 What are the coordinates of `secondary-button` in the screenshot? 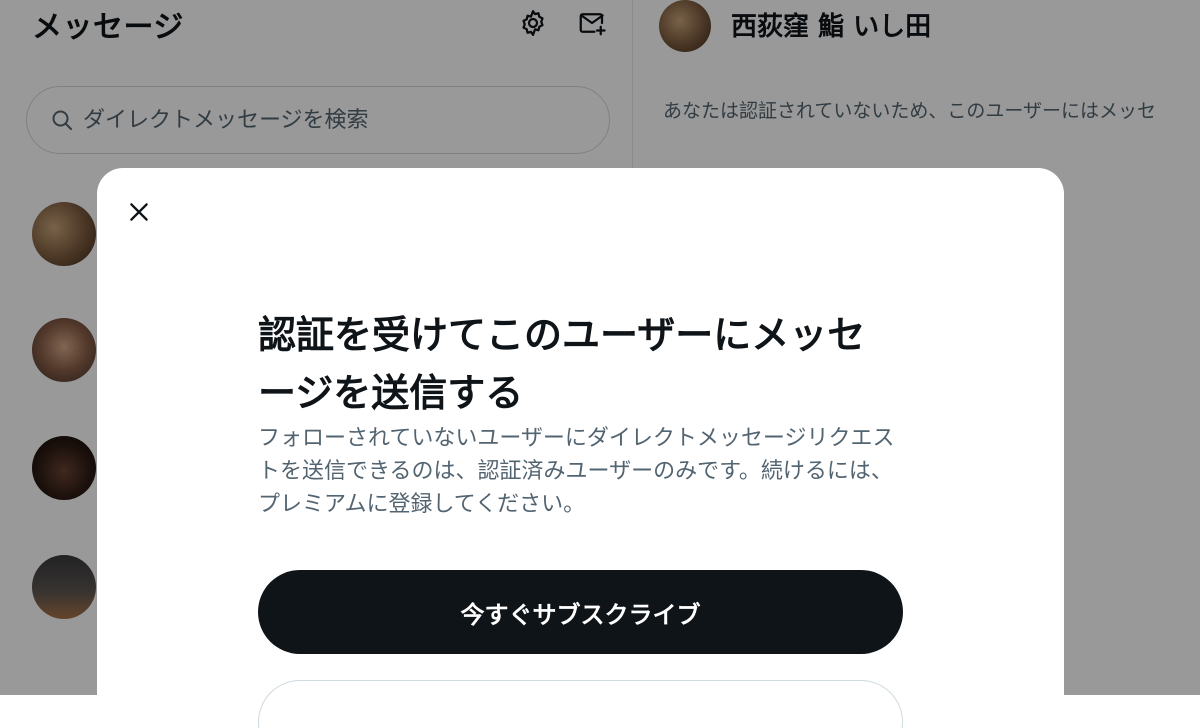 It's located at (580, 704).